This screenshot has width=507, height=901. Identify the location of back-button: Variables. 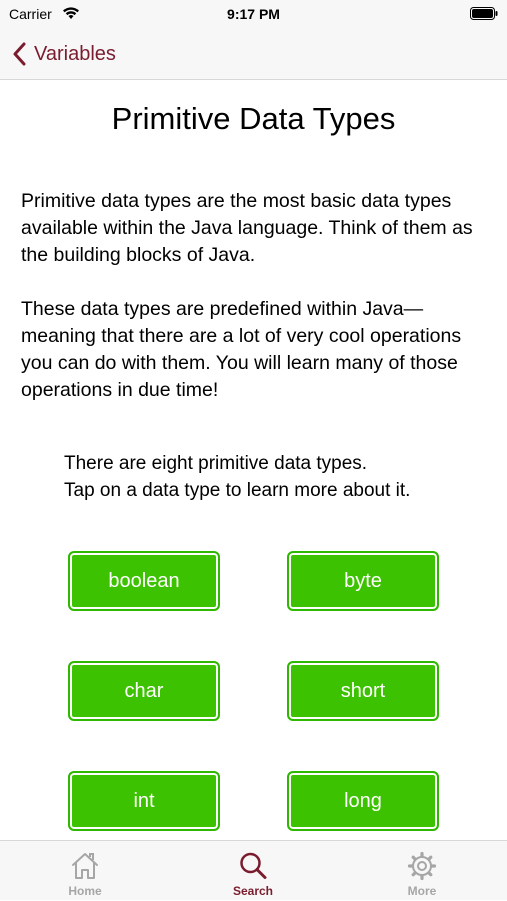
(64, 54).